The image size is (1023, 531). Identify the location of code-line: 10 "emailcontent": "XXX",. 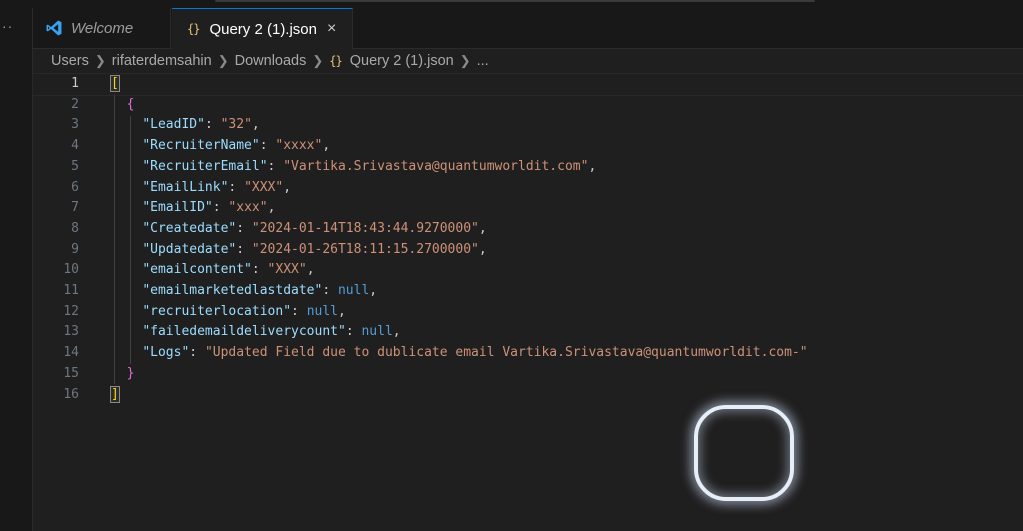
(528, 270).